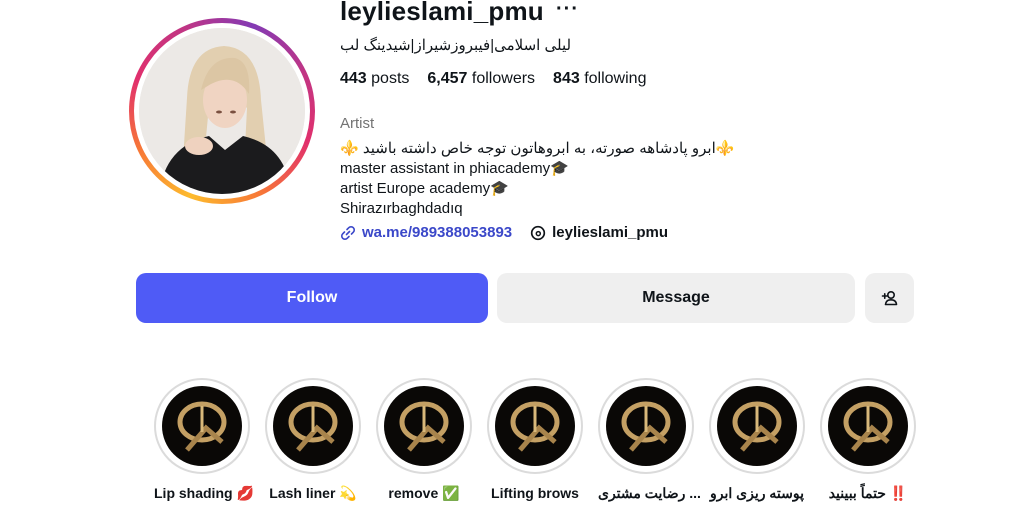  I want to click on avatar-border, so click(222, 111).